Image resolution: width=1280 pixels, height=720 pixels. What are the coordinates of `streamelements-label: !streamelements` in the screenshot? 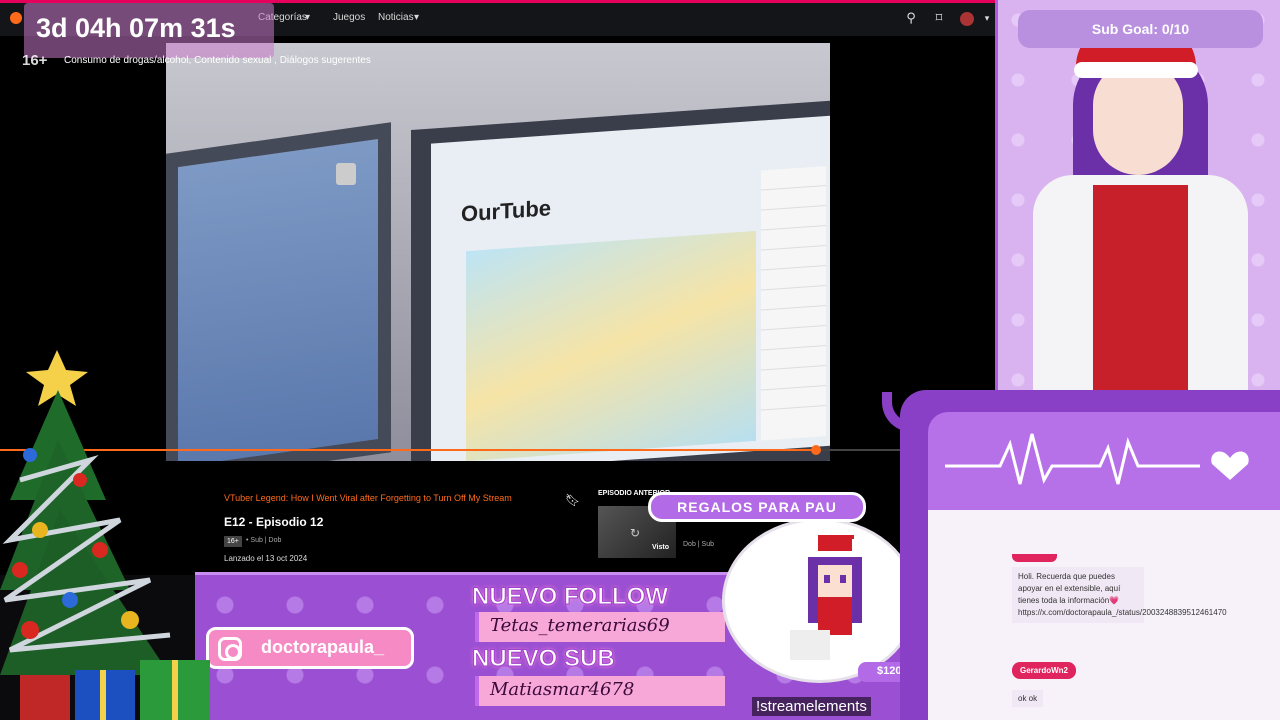 It's located at (811, 706).